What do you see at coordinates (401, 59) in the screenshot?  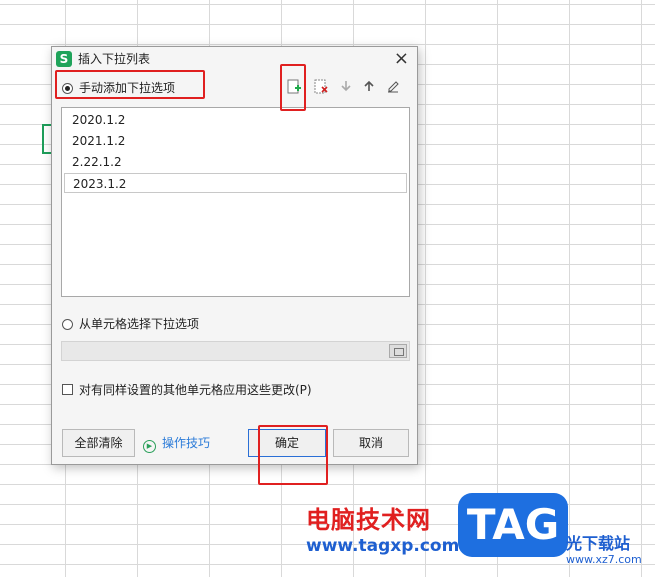 I see `close-icon: ×` at bounding box center [401, 59].